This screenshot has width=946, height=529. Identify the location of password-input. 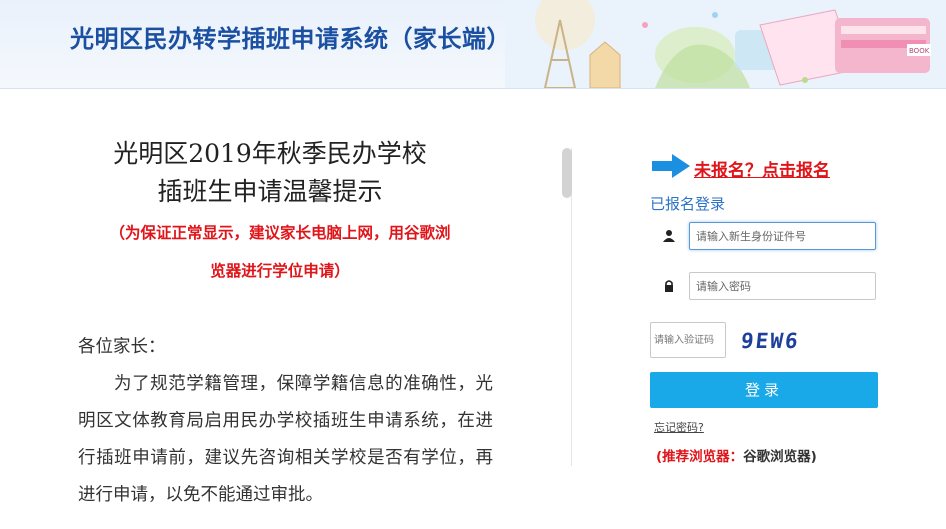
(782, 286).